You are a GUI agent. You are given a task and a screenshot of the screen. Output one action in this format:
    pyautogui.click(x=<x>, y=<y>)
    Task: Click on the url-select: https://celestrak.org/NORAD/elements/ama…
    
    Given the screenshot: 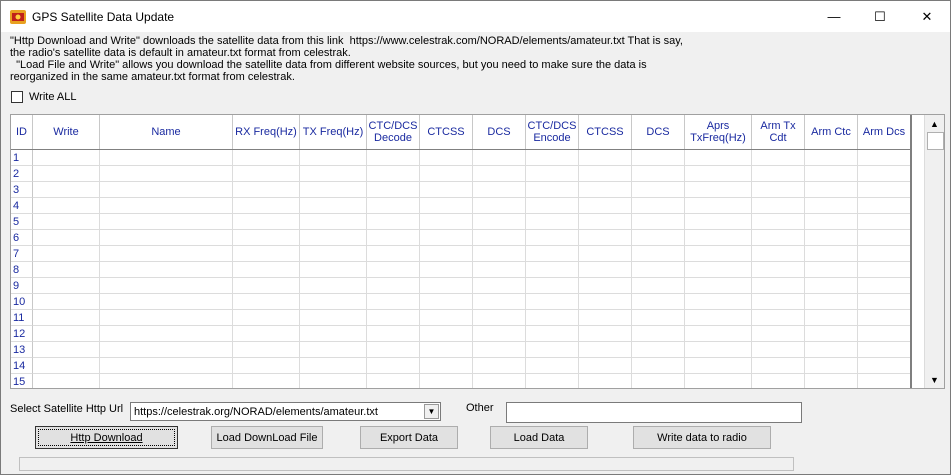 What is the action you would take?
    pyautogui.click(x=285, y=411)
    